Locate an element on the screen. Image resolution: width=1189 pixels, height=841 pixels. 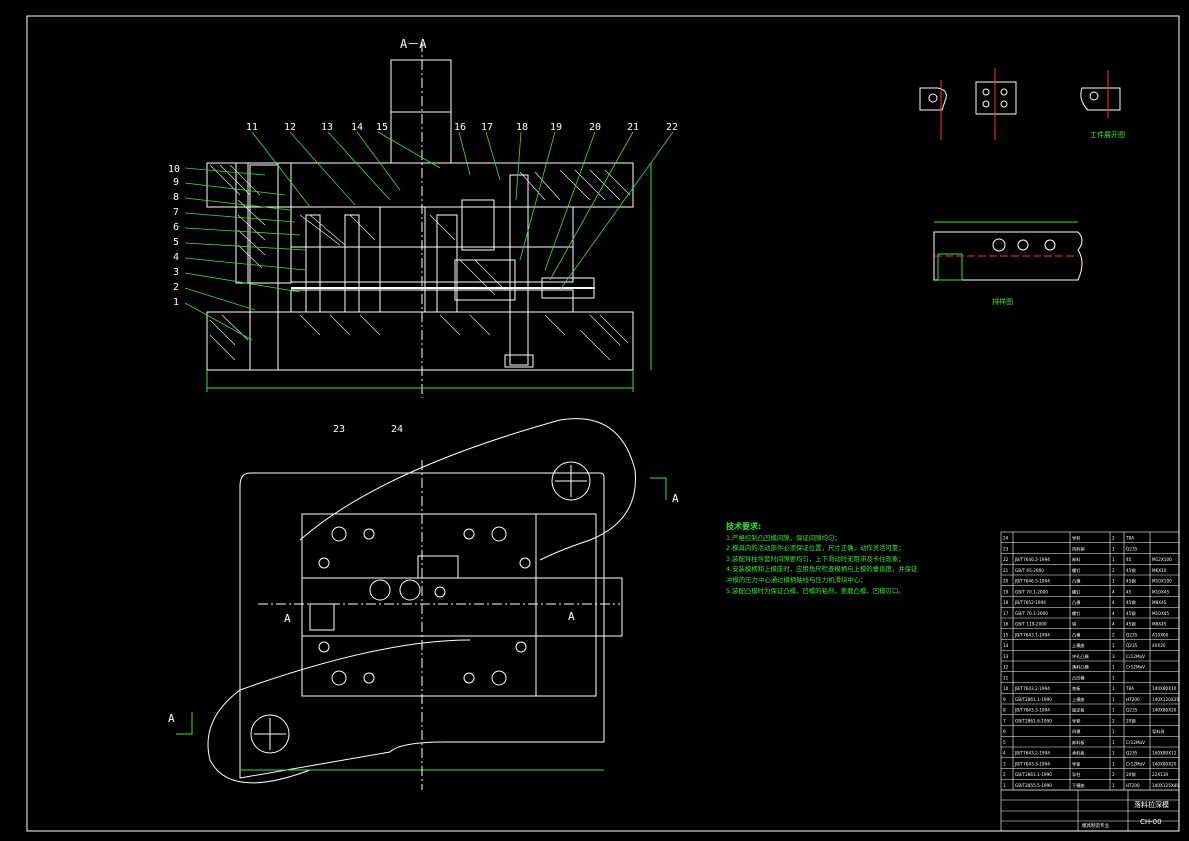
callout-20: 20 is located at coordinates (595, 127).